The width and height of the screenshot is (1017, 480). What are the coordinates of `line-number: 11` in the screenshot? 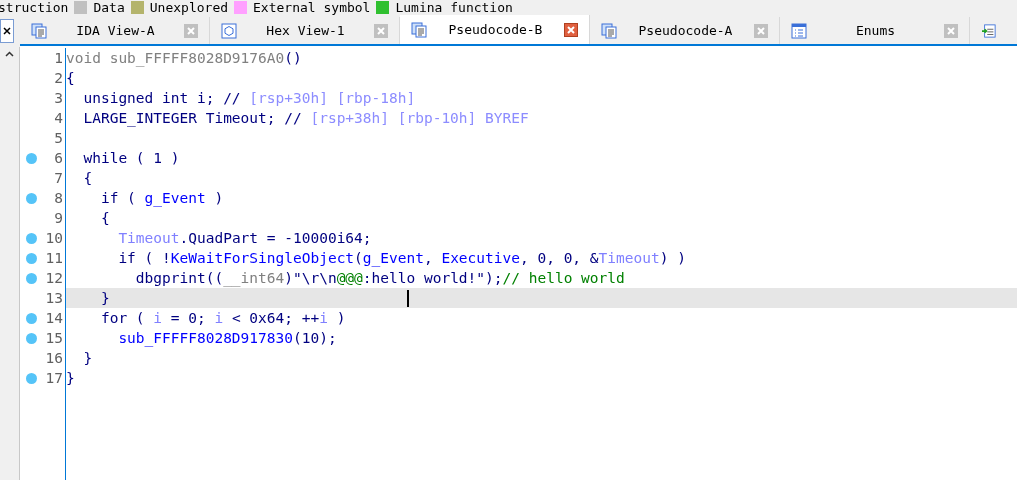 It's located at (54, 258).